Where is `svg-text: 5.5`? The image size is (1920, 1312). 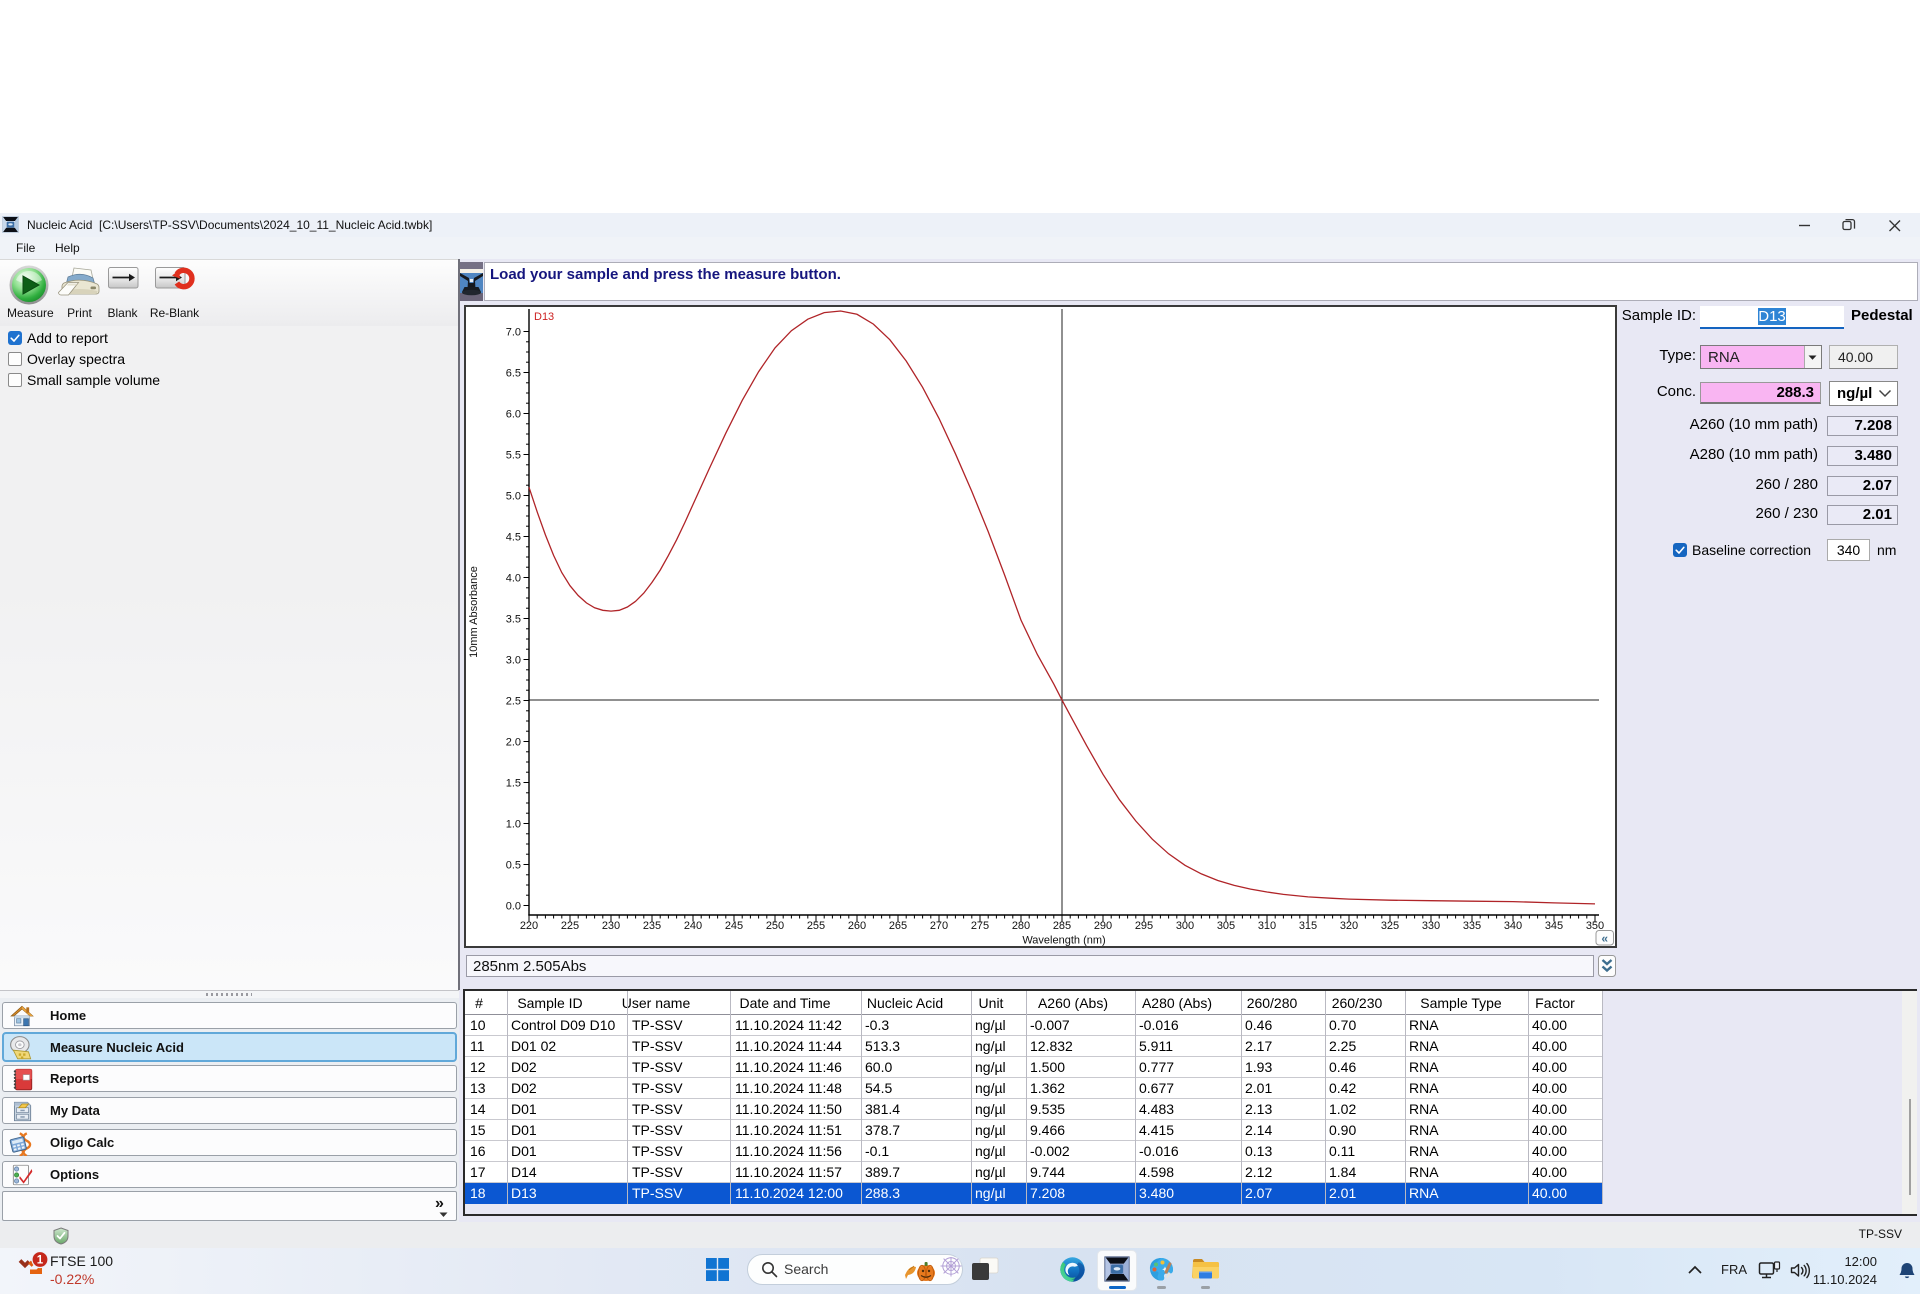 svg-text: 5.5 is located at coordinates (513, 456).